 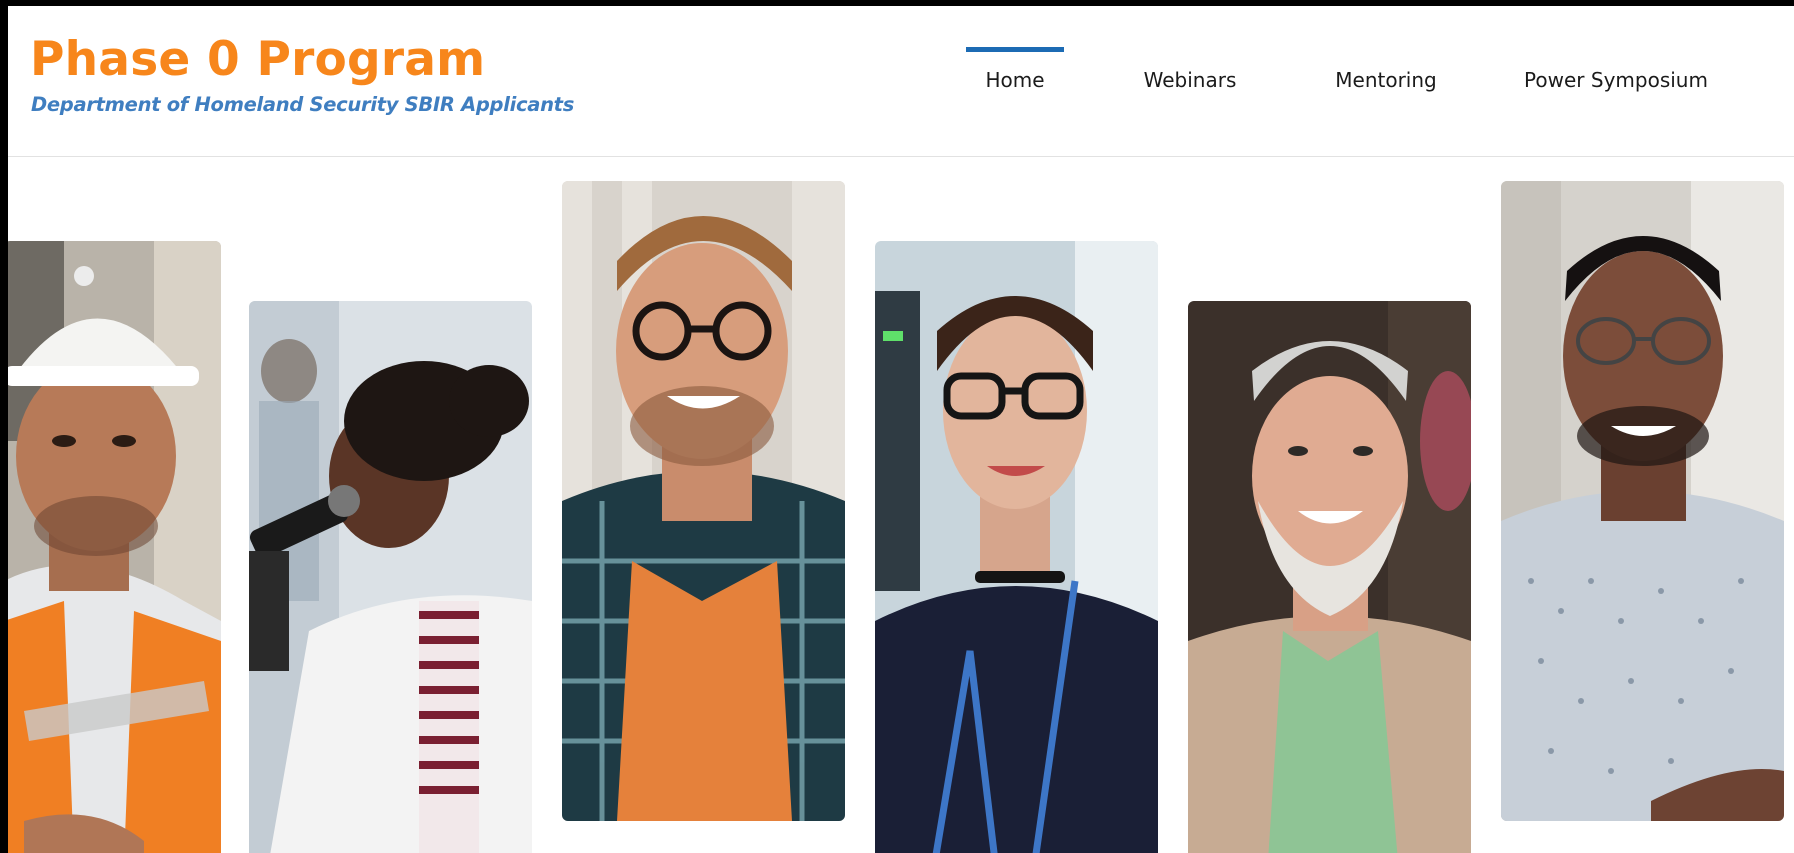 I want to click on older-man-illustration, so click(x=1329, y=577).